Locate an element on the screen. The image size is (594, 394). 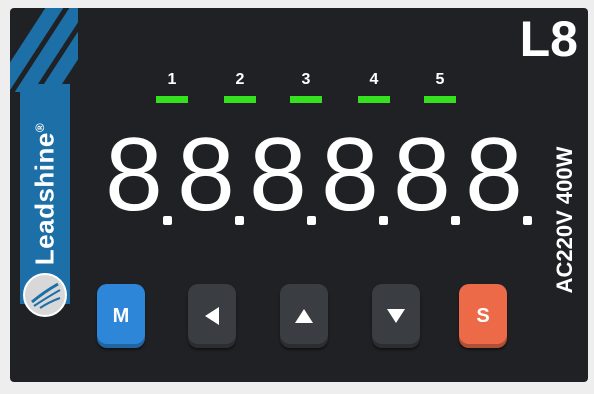
indicator-5: 5 is located at coordinates (440, 87).